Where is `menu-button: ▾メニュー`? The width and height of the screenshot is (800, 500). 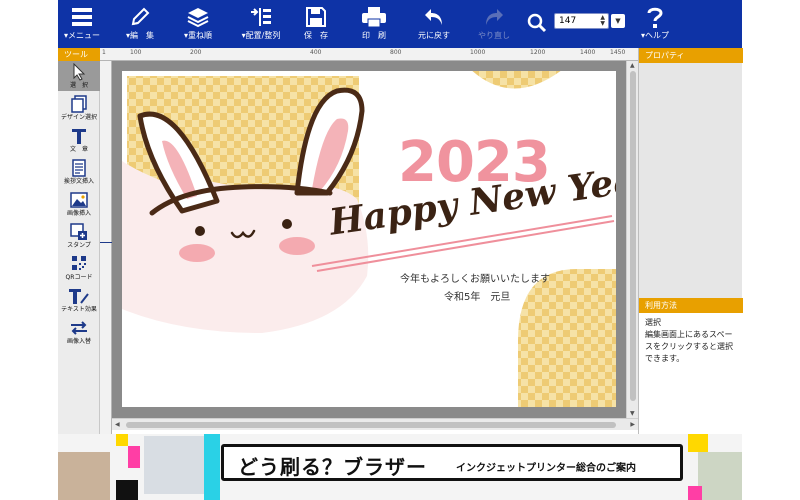
menu-button: ▾メニュー is located at coordinates (82, 24).